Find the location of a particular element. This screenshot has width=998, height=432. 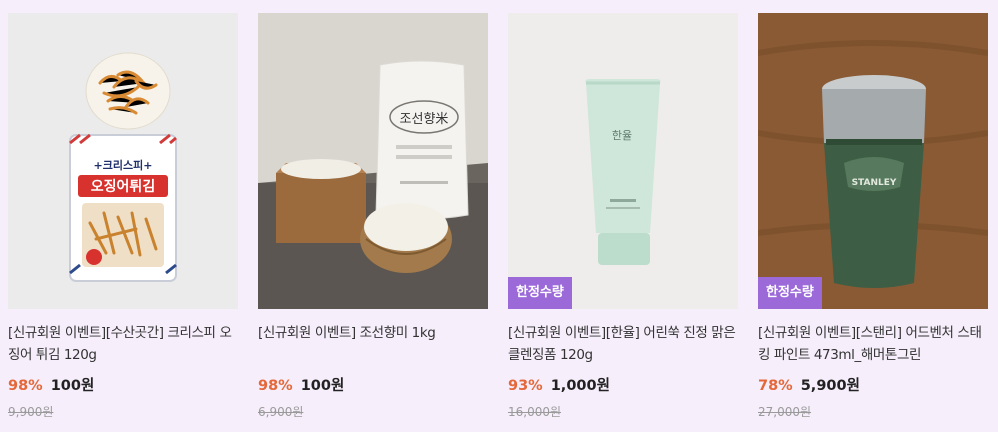

cup-brand-label: STANLEY is located at coordinates (874, 183).